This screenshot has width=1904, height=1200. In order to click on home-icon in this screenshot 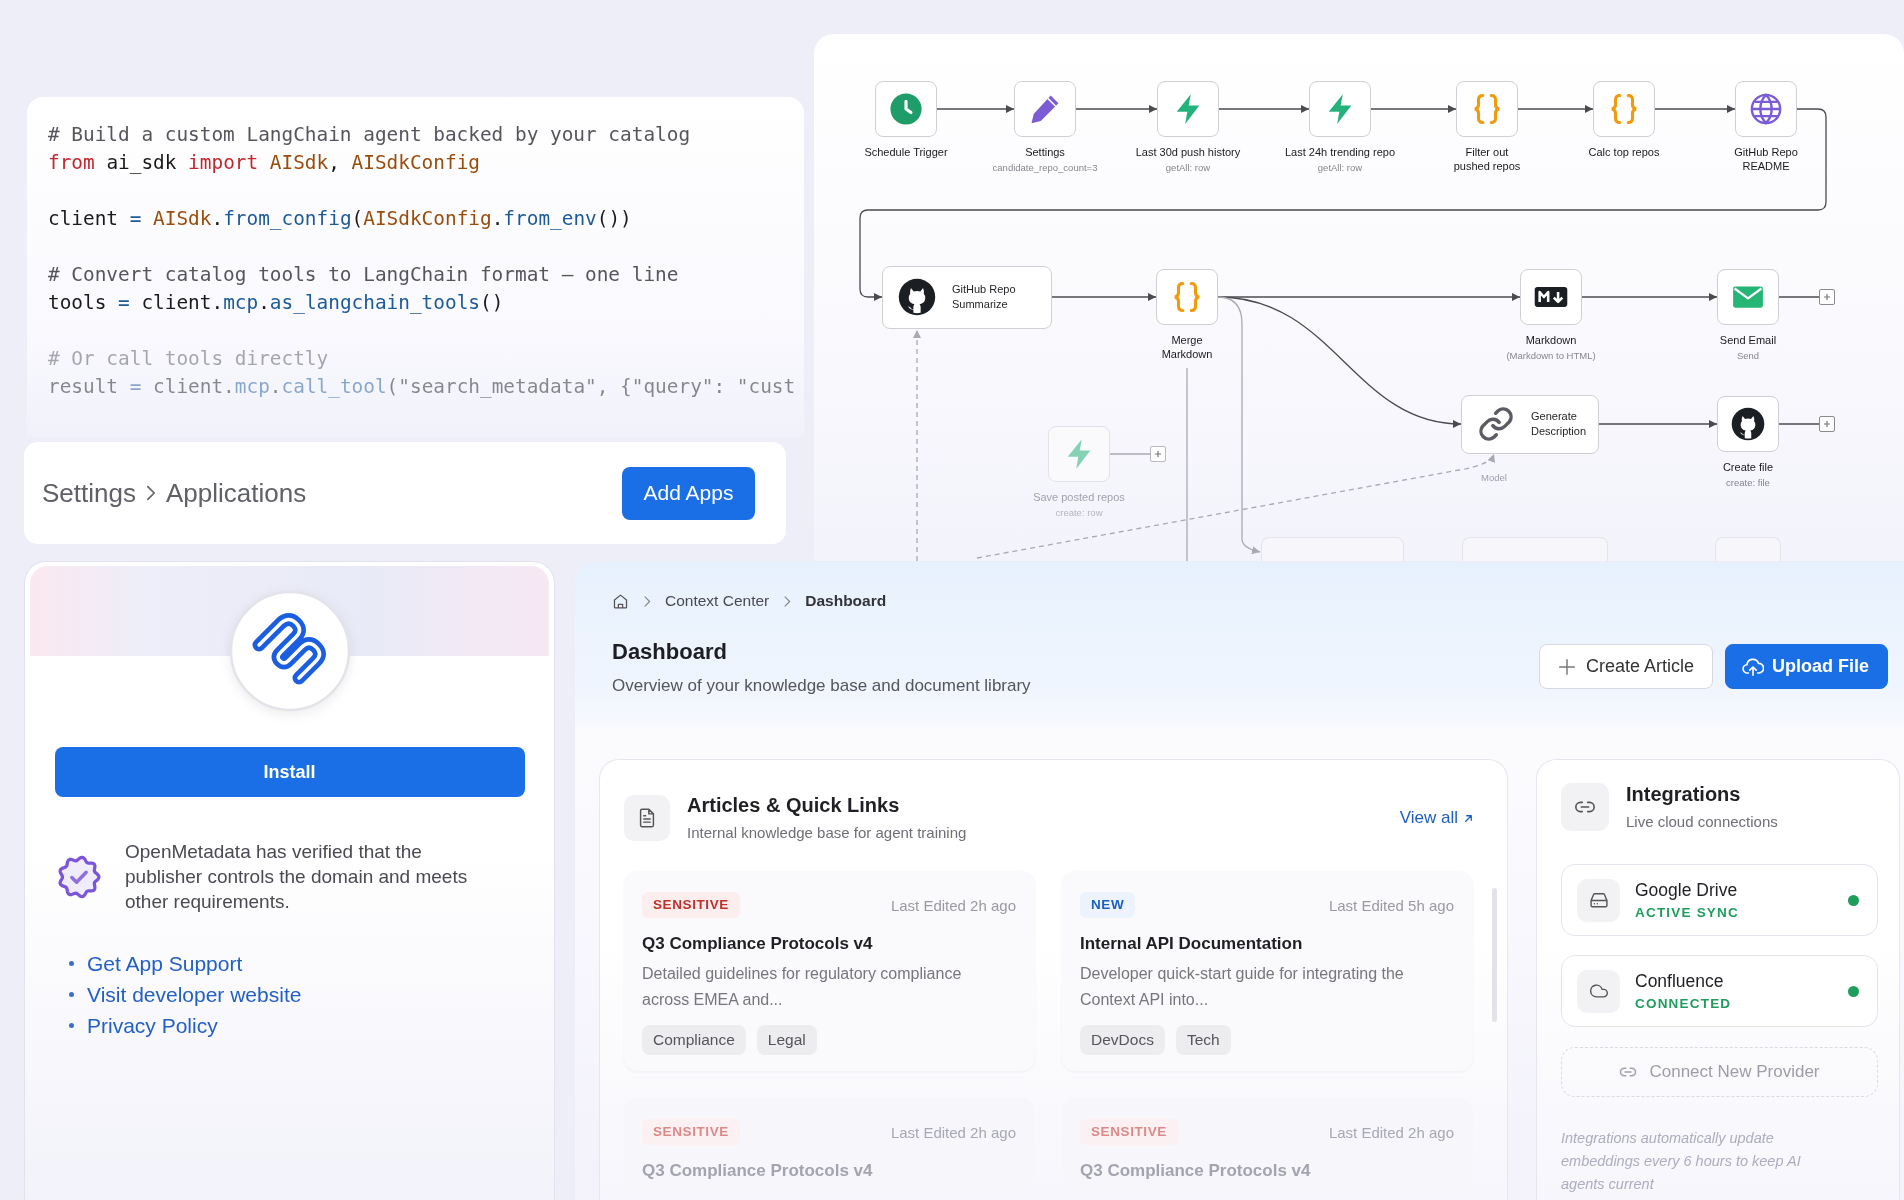, I will do `click(620, 601)`.